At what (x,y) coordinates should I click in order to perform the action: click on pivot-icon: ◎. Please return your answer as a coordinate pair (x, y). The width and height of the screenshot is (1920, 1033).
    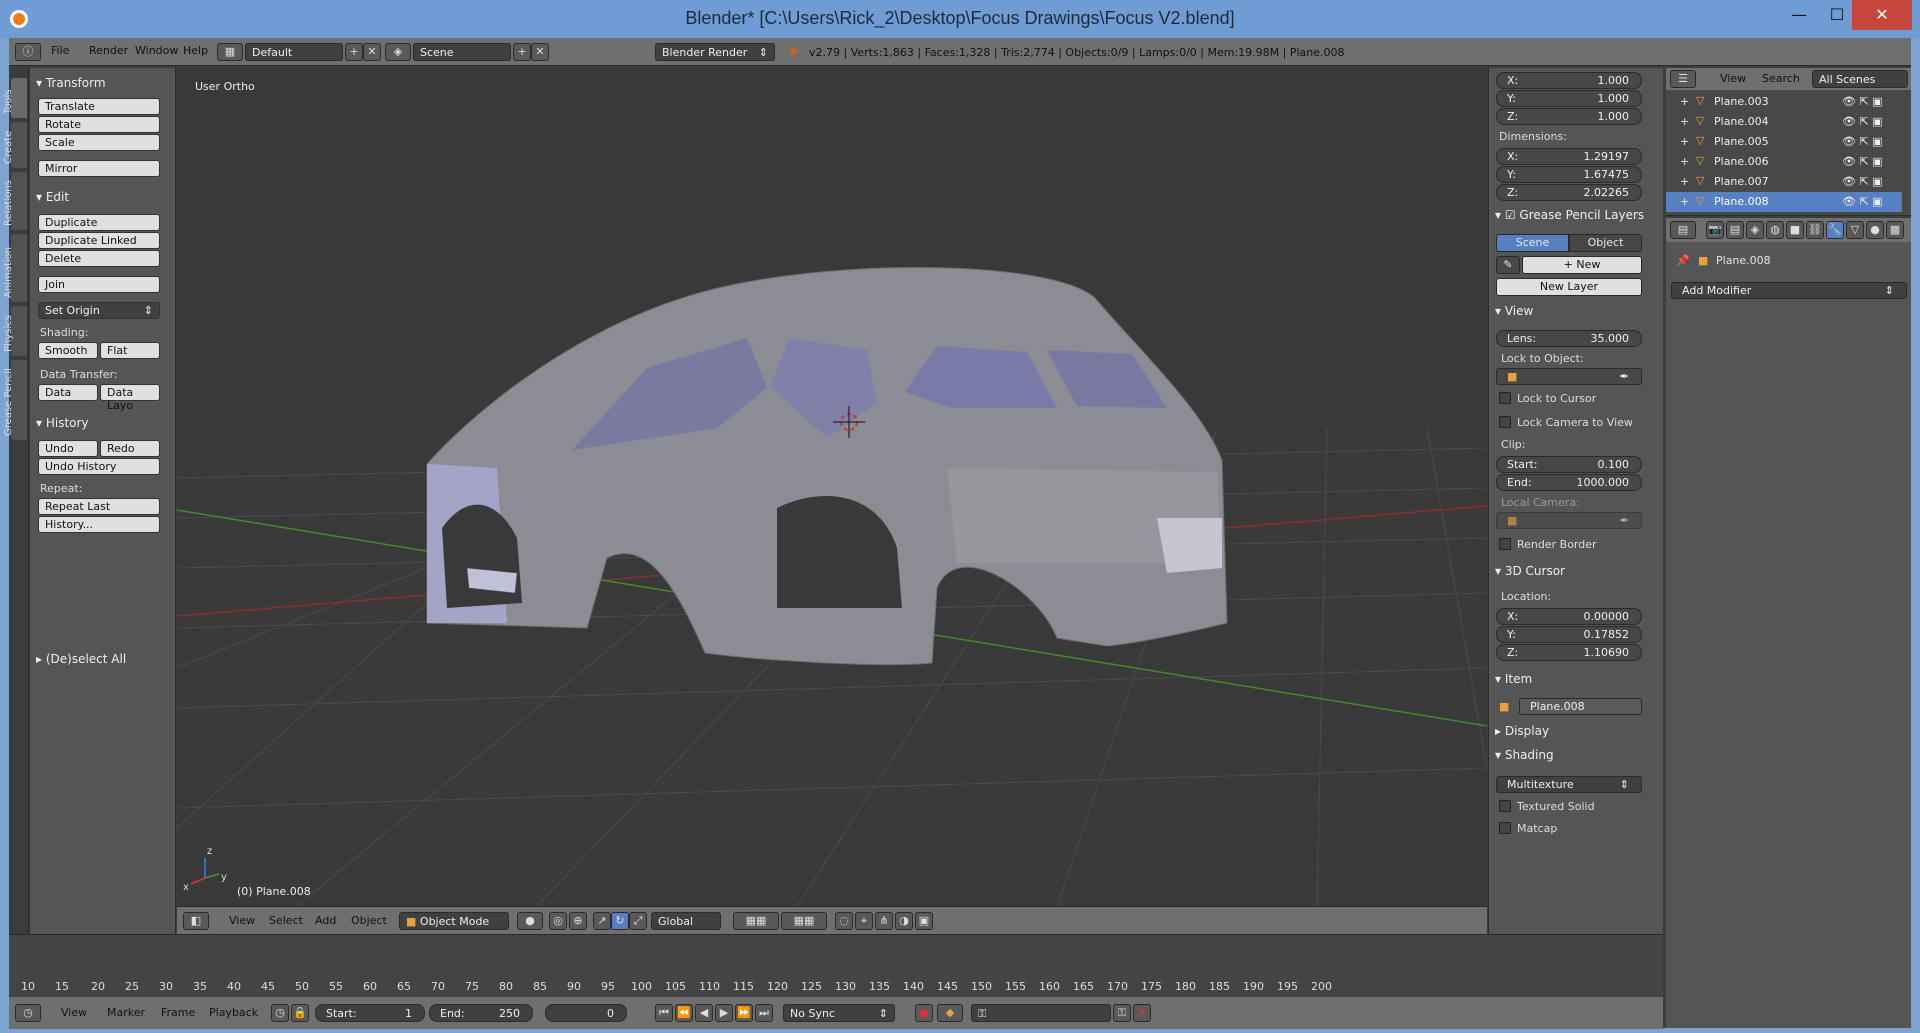
    Looking at the image, I should click on (558, 921).